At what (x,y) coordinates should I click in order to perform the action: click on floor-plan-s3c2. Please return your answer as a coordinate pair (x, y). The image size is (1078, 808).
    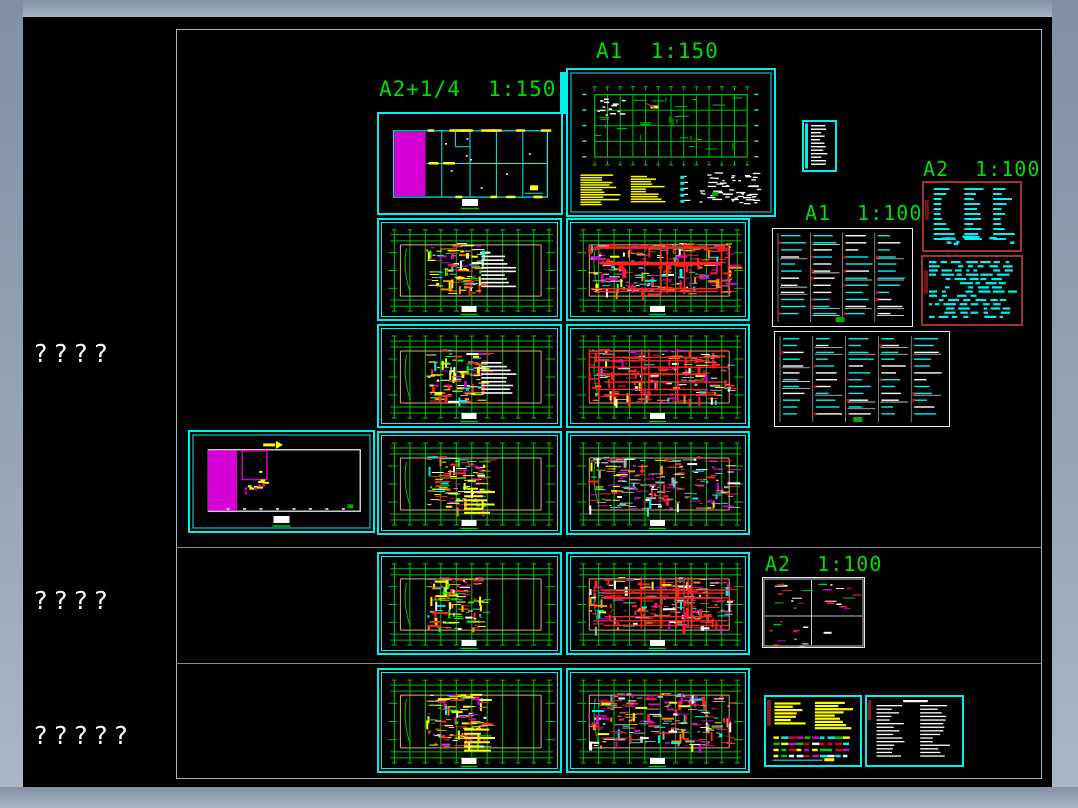
    Looking at the image, I should click on (658, 720).